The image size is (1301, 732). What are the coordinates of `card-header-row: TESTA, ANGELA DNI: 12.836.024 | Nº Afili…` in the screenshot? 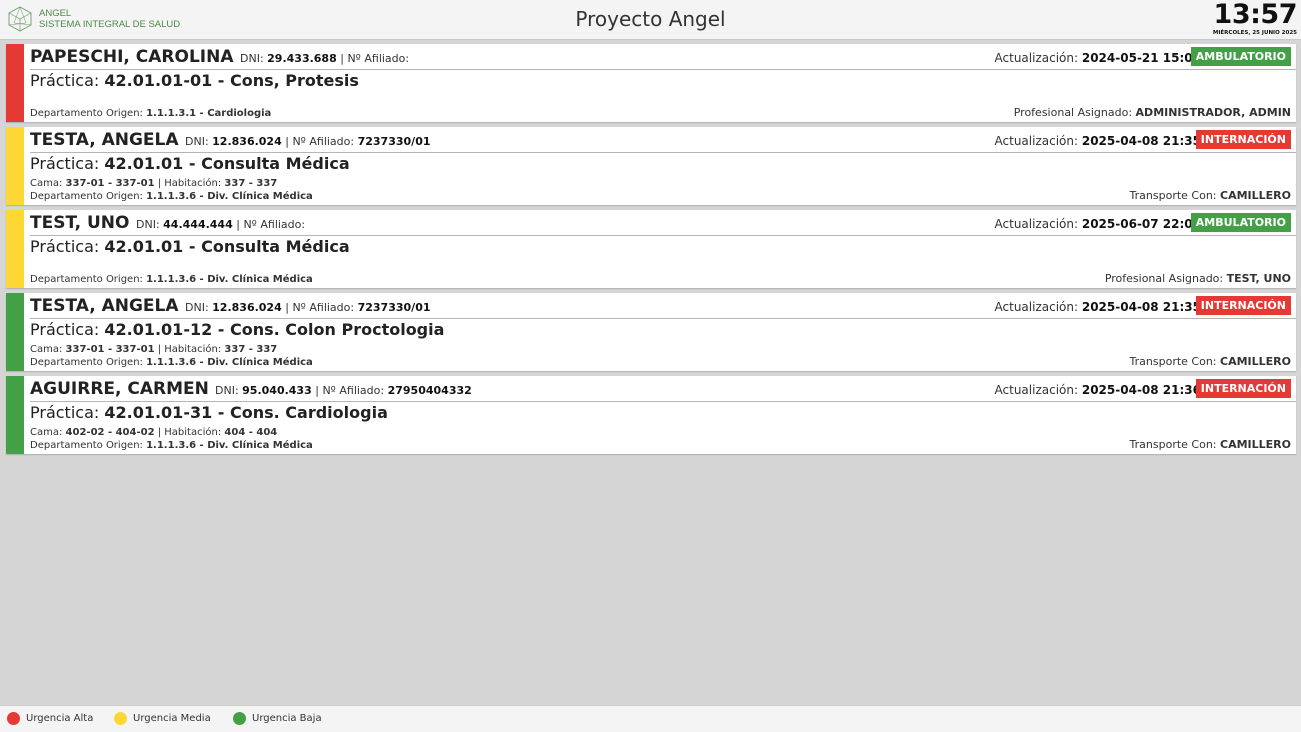 It's located at (663, 140).